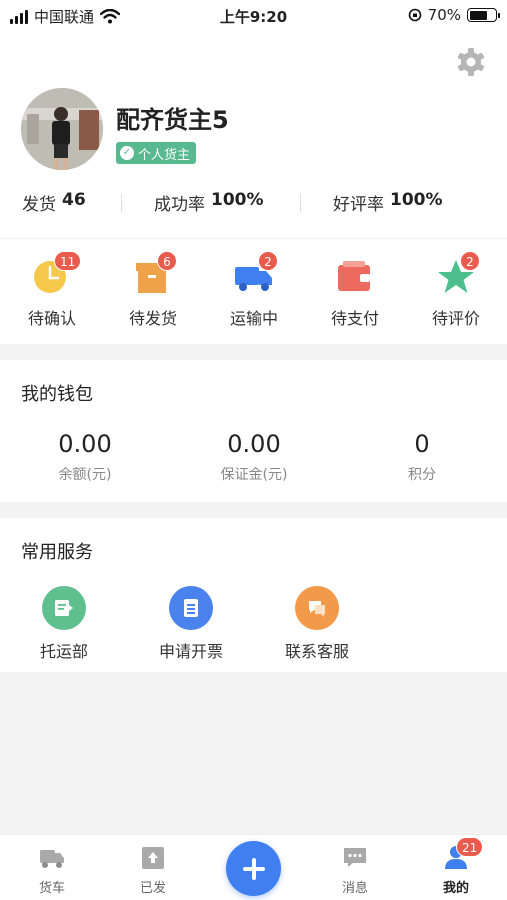 This screenshot has width=507, height=900. Describe the element at coordinates (62, 129) in the screenshot. I see `avatar` at that location.